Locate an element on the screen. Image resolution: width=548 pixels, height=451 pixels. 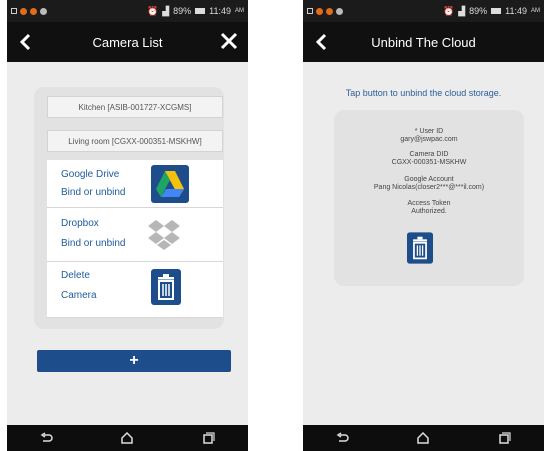
add-camera-button: + is located at coordinates (134, 361).